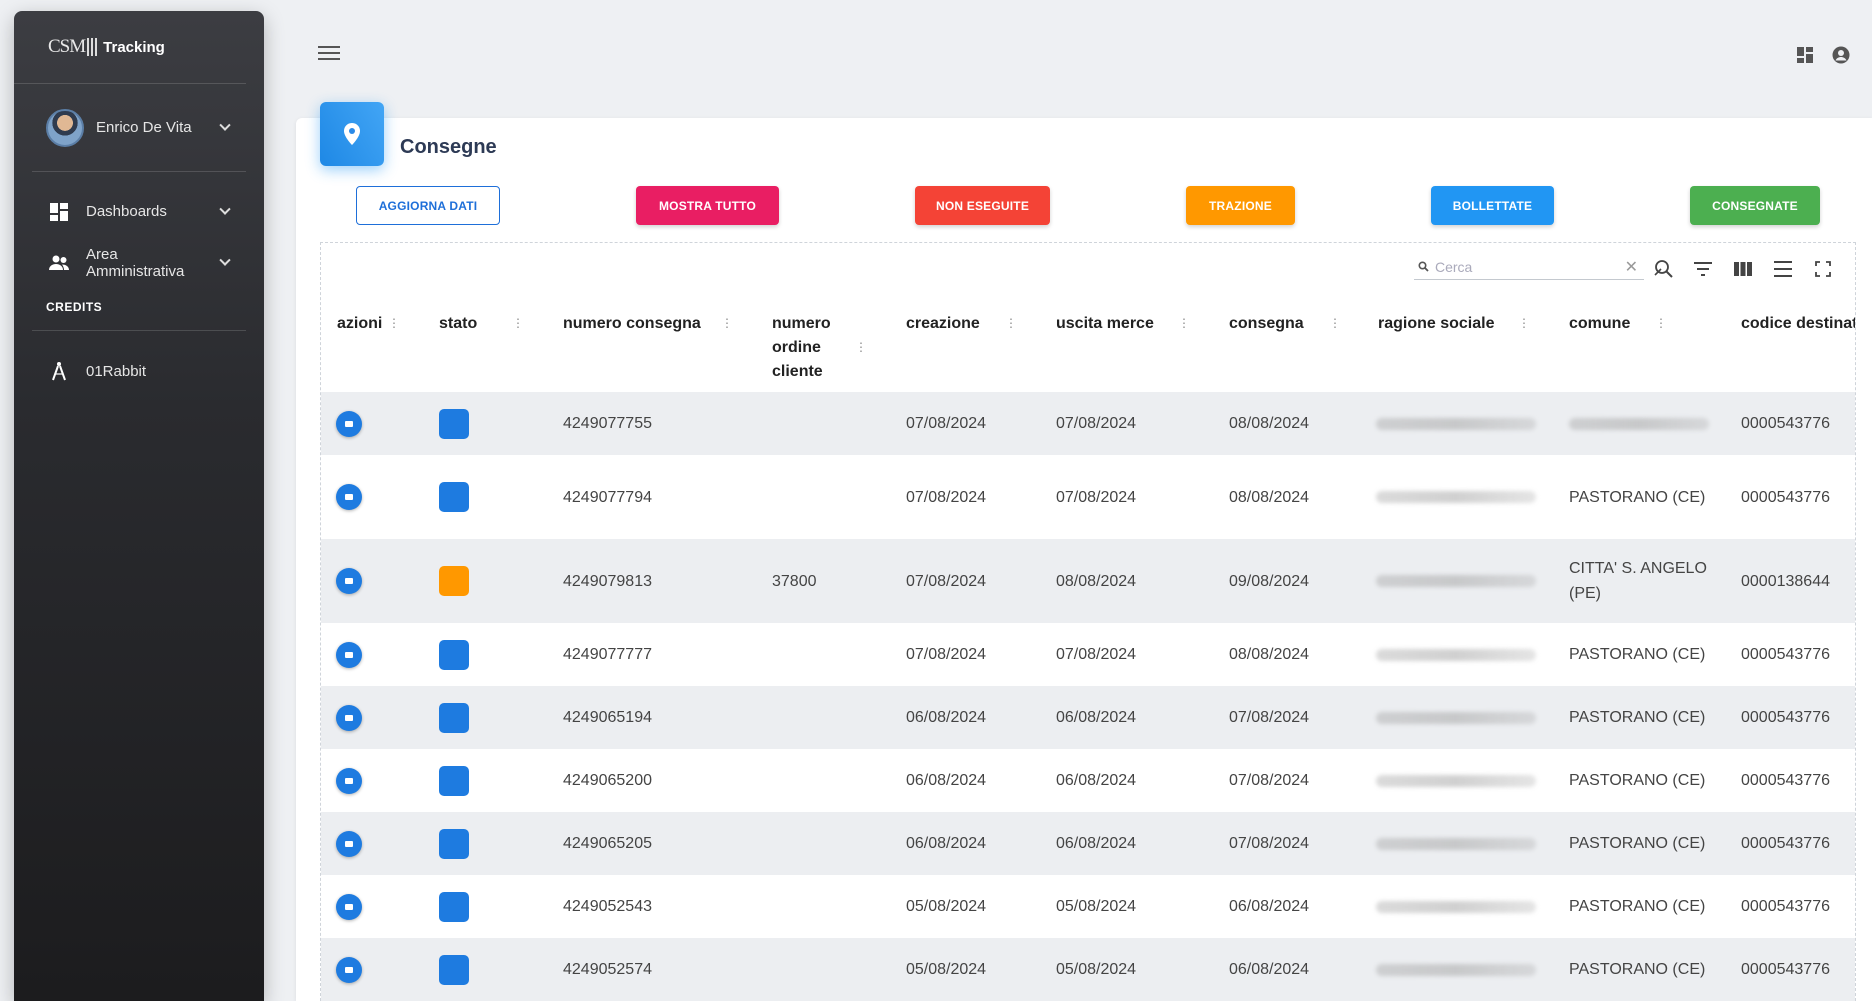  Describe the element at coordinates (359, 324) in the screenshot. I see `column-header-azioni: azioni` at that location.